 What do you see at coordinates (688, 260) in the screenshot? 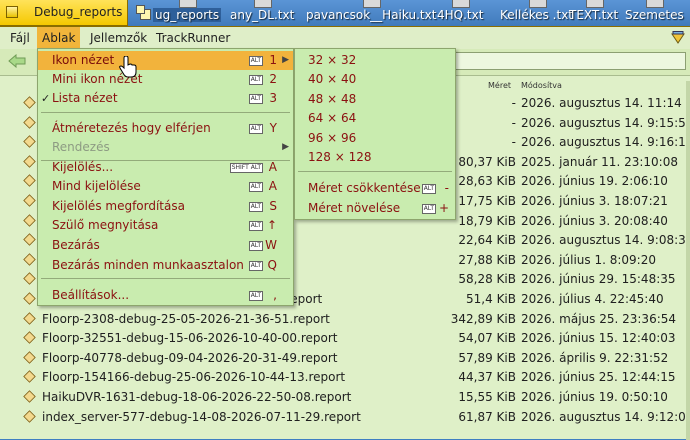
I see `vertical-scrollbar` at bounding box center [688, 260].